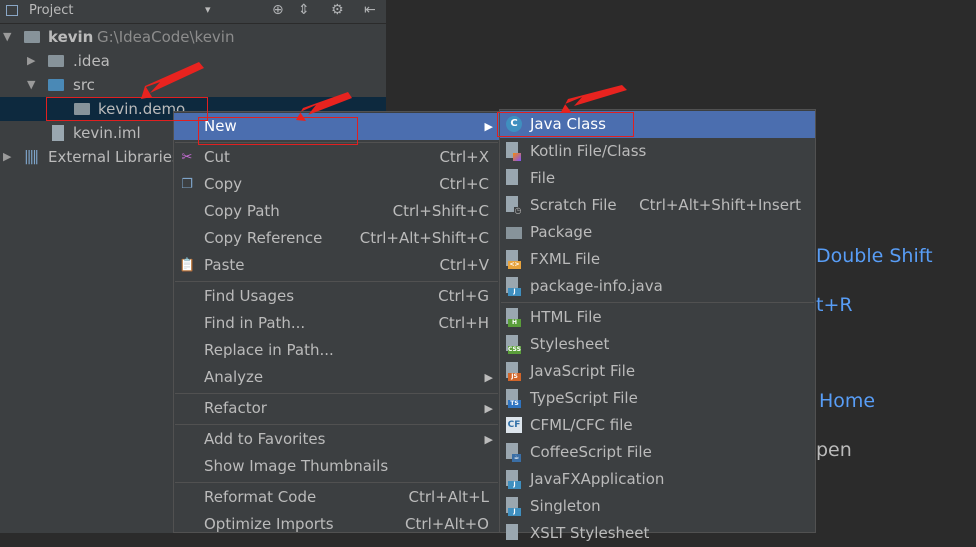 The height and width of the screenshot is (547, 976). What do you see at coordinates (384, 91) in the screenshot?
I see `annotation-arrows` at bounding box center [384, 91].